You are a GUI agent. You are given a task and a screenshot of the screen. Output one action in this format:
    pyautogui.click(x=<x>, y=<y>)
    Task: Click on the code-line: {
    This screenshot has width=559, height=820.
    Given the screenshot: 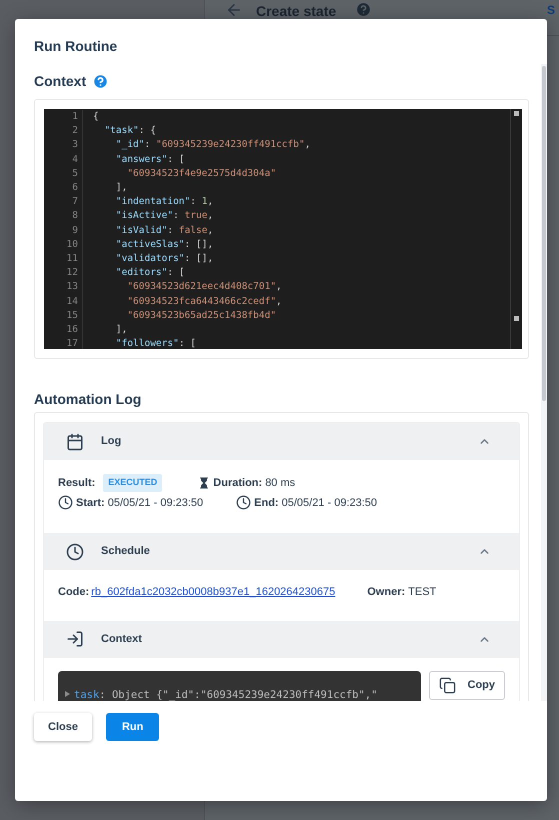 What is the action you would take?
    pyautogui.click(x=96, y=117)
    